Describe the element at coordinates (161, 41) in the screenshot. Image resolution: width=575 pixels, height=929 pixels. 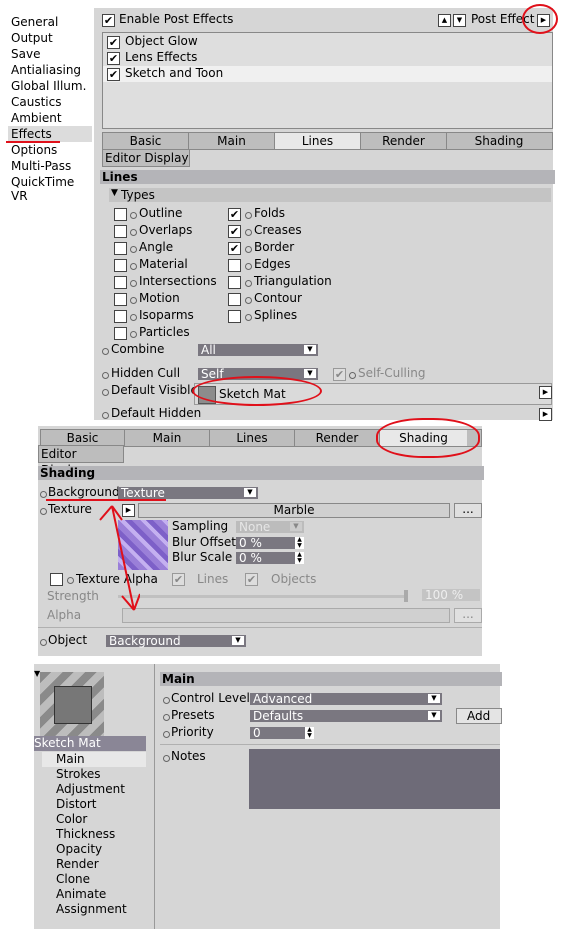
I see `list-item: Object Glow` at that location.